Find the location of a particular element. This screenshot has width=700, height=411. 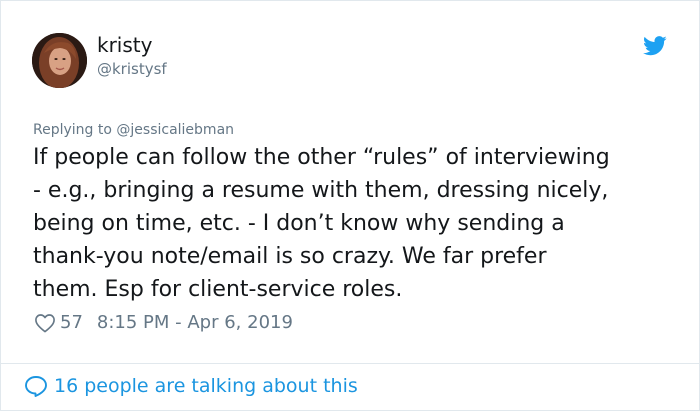

user-handle: @kristysf is located at coordinates (132, 69).